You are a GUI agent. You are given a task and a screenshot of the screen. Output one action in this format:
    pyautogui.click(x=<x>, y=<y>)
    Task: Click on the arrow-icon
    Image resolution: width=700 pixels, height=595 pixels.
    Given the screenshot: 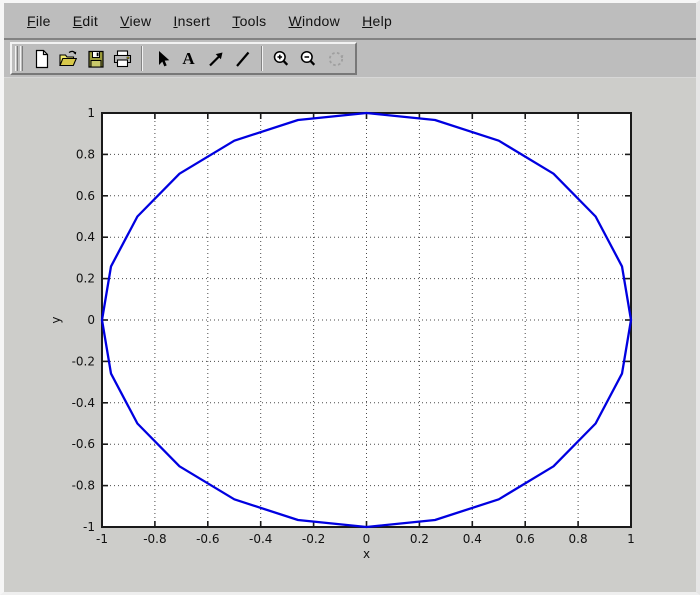 What is the action you would take?
    pyautogui.click(x=216, y=59)
    